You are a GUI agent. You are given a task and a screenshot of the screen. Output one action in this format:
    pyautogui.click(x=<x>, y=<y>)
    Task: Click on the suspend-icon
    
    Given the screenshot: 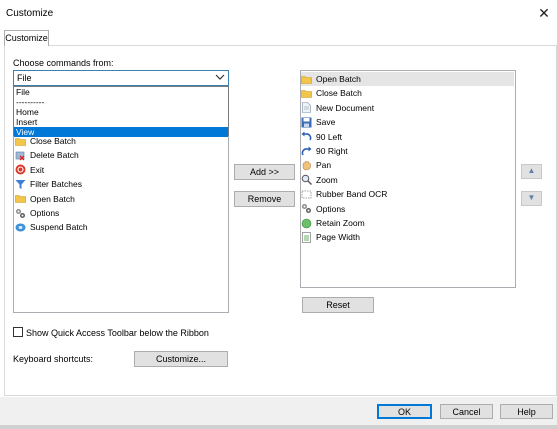 What is the action you would take?
    pyautogui.click(x=20, y=227)
    